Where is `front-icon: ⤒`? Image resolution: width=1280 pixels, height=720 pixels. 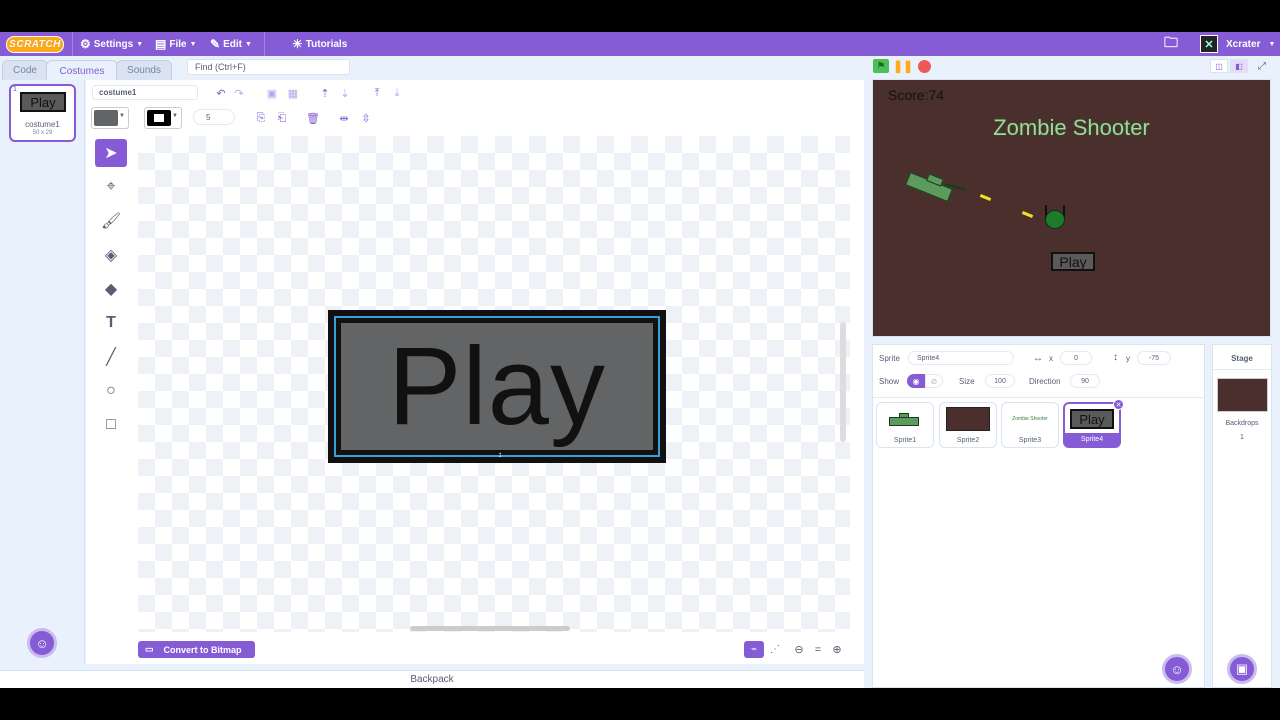 front-icon: ⤒ is located at coordinates (377, 93).